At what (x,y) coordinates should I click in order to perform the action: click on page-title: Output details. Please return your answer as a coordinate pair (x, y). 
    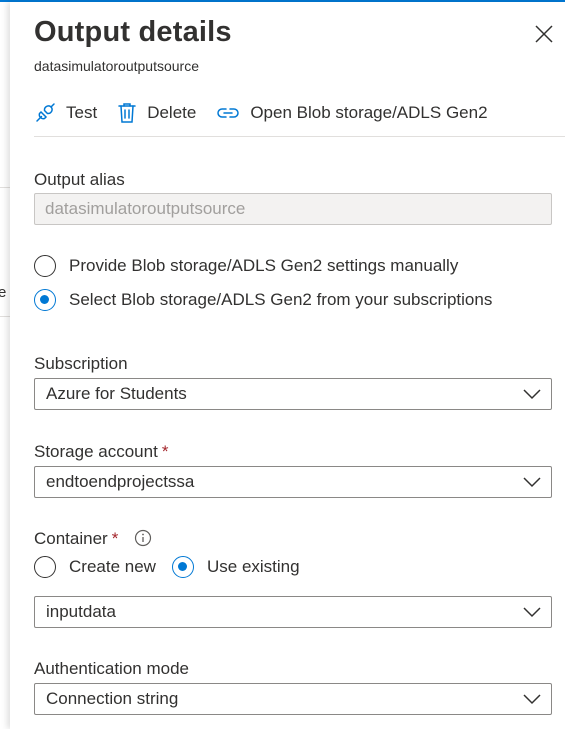
    Looking at the image, I should click on (133, 32).